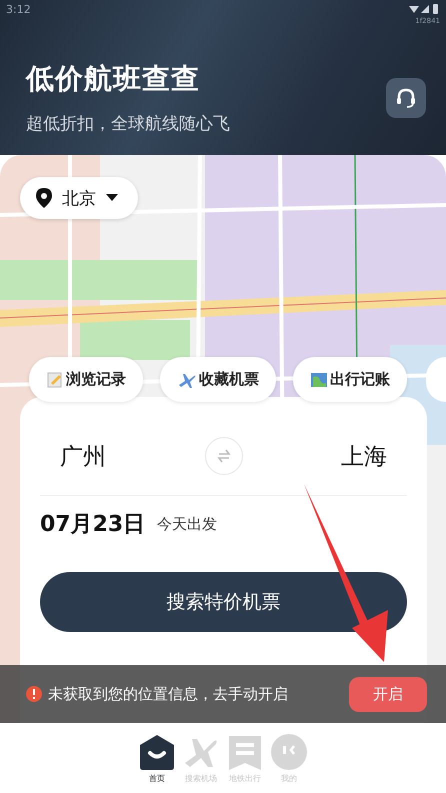 This screenshot has width=446, height=793. Describe the element at coordinates (223, 602) in the screenshot. I see `search-button: 搜索特价机票` at that location.